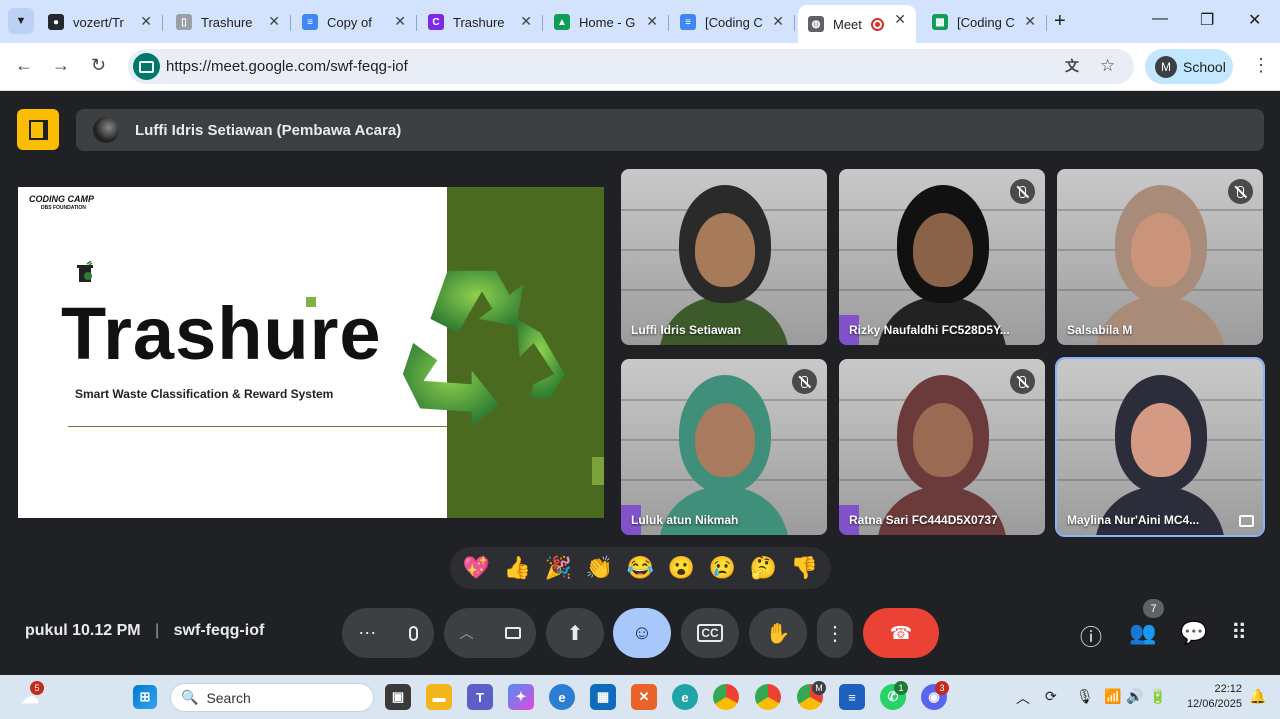  I want to click on camera-icon, so click(512, 633).